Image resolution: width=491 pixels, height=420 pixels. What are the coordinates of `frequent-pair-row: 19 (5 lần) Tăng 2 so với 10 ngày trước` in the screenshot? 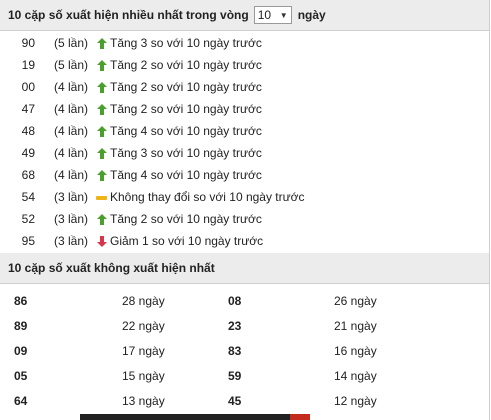 It's located at (244, 65).